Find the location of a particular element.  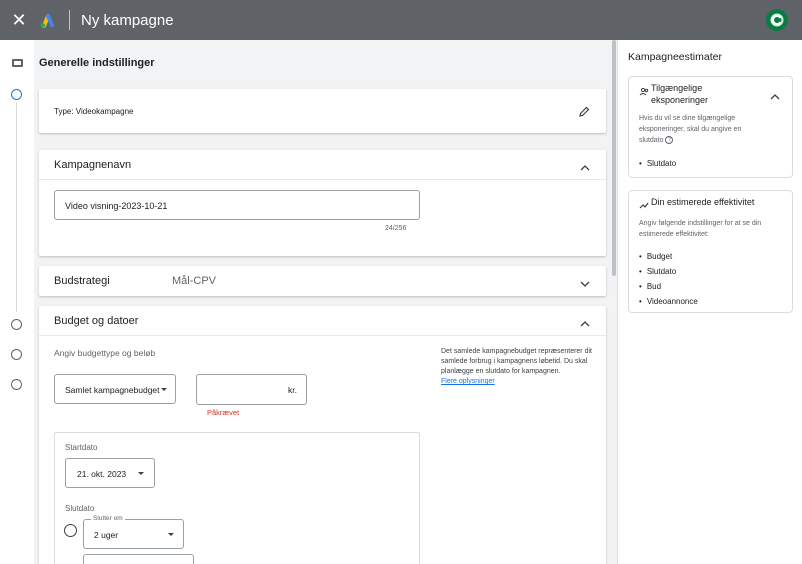

list-item: Videoannonce is located at coordinates (668, 301).